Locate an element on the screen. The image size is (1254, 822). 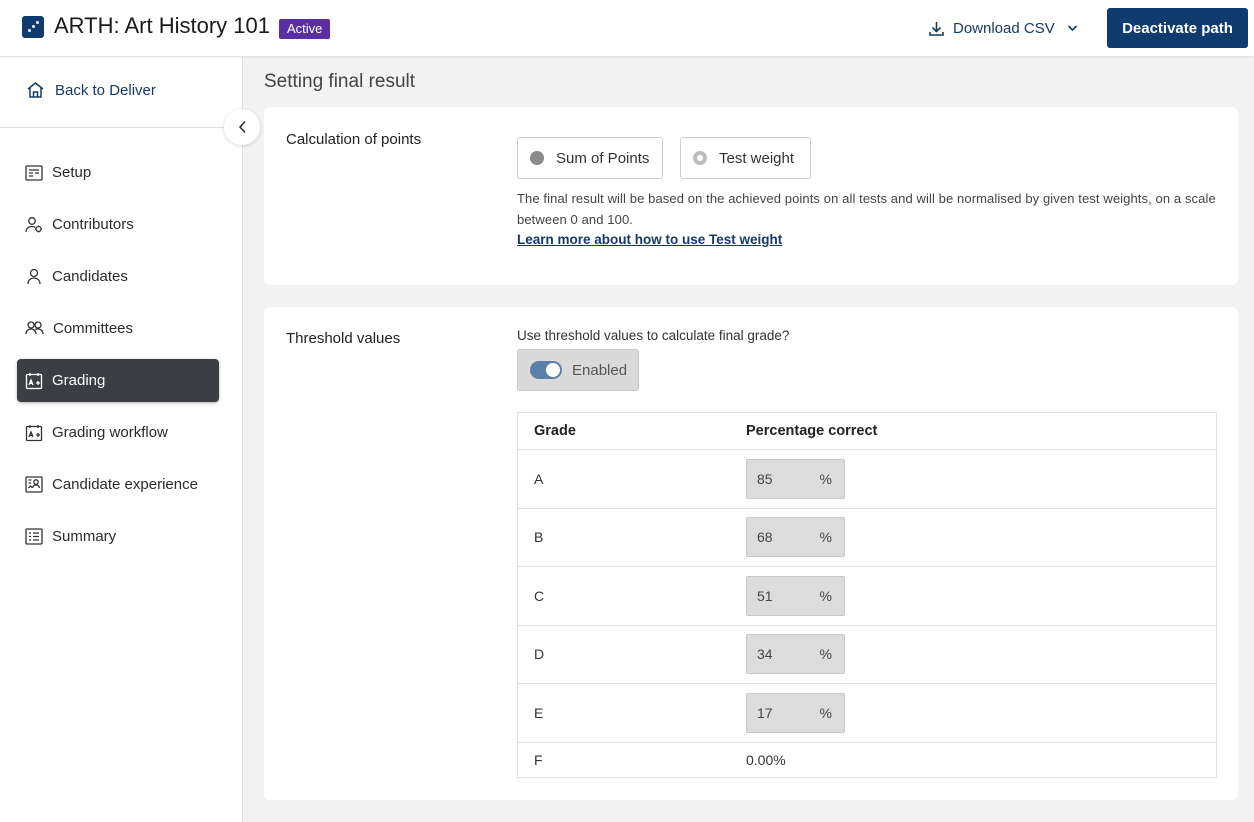
page-title: Setting final result is located at coordinates (340, 81).